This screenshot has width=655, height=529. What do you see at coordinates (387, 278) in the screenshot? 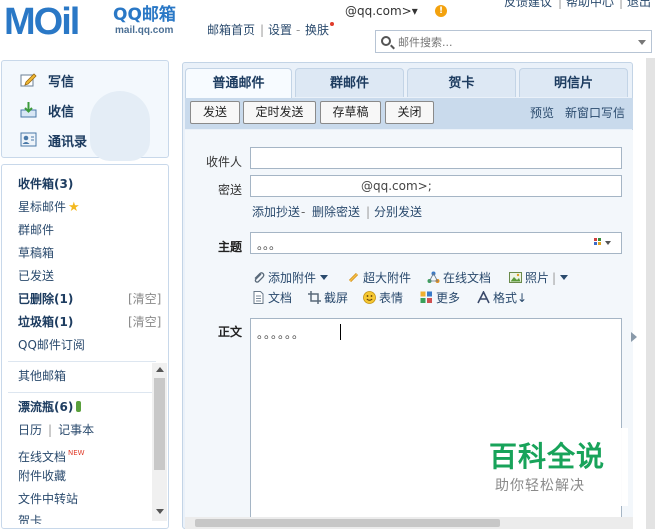
I see `large-attachment-label: 超大附件` at bounding box center [387, 278].